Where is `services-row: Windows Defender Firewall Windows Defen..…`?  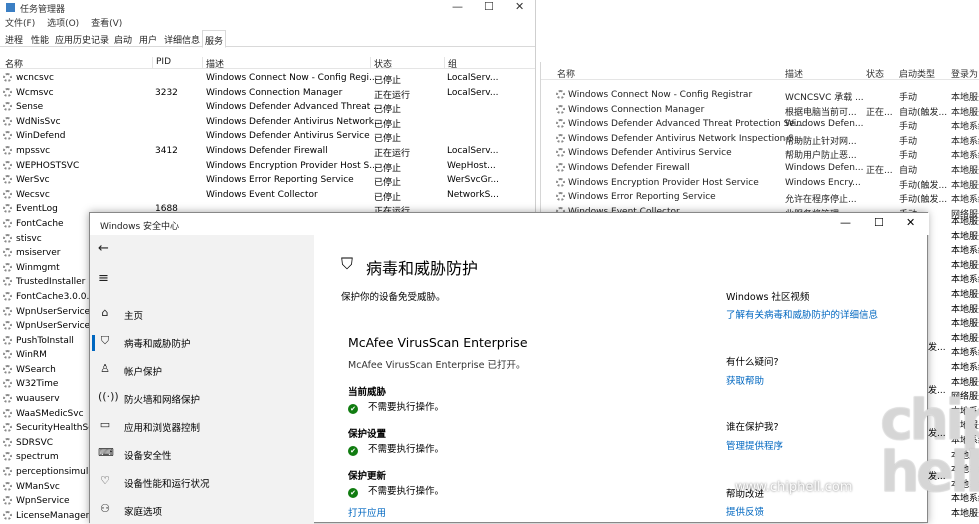 services-row: Windows Defender Firewall Windows Defen..… is located at coordinates (760, 168).